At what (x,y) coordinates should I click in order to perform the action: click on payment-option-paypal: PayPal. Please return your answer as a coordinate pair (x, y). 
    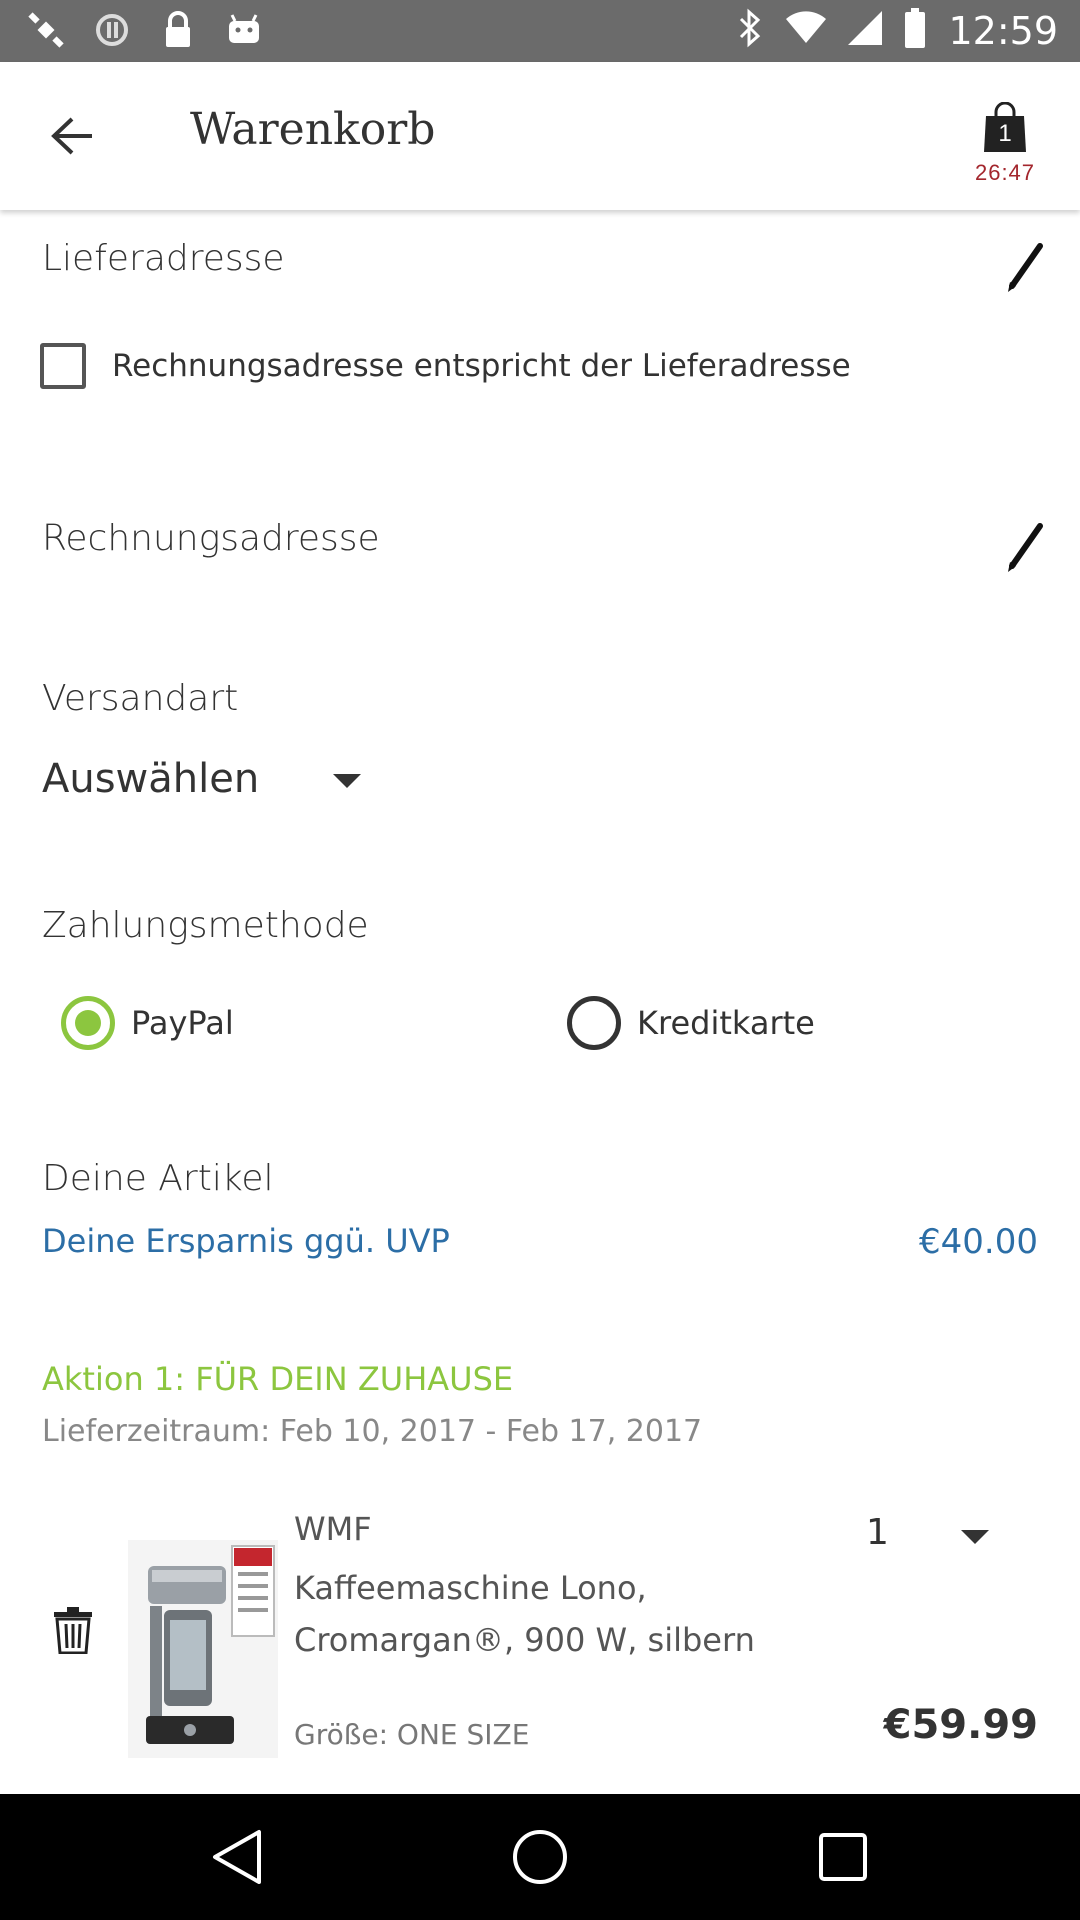
    Looking at the image, I should click on (147, 1023).